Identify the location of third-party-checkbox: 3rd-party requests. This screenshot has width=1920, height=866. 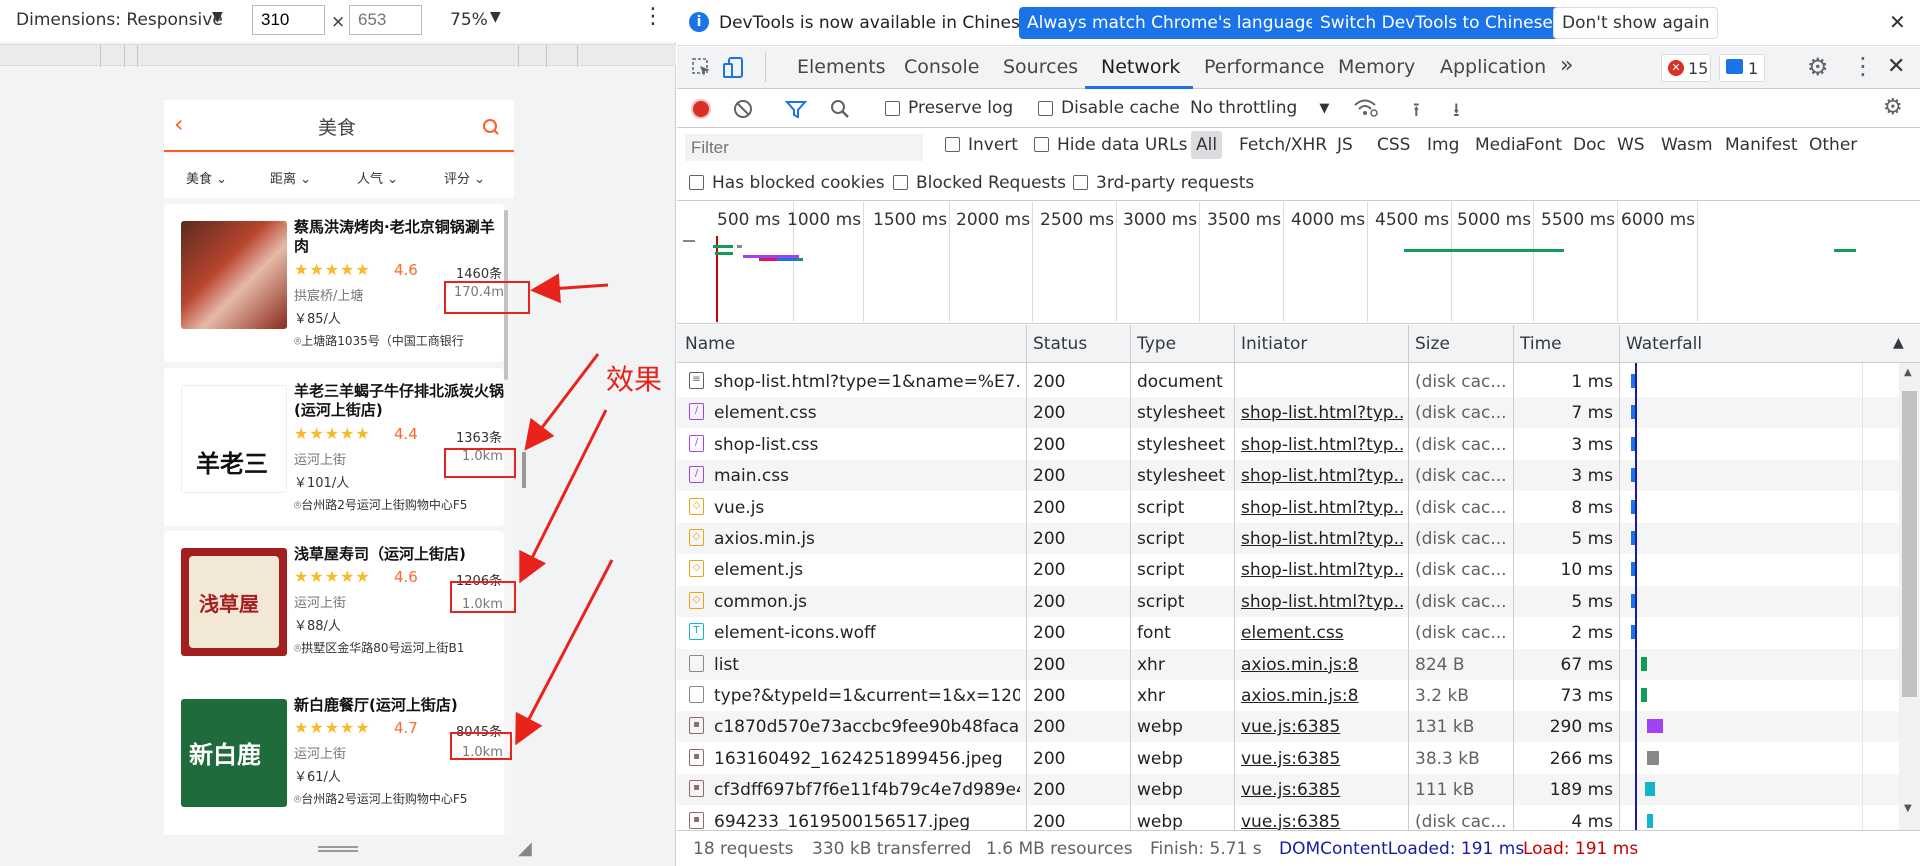
(1163, 183).